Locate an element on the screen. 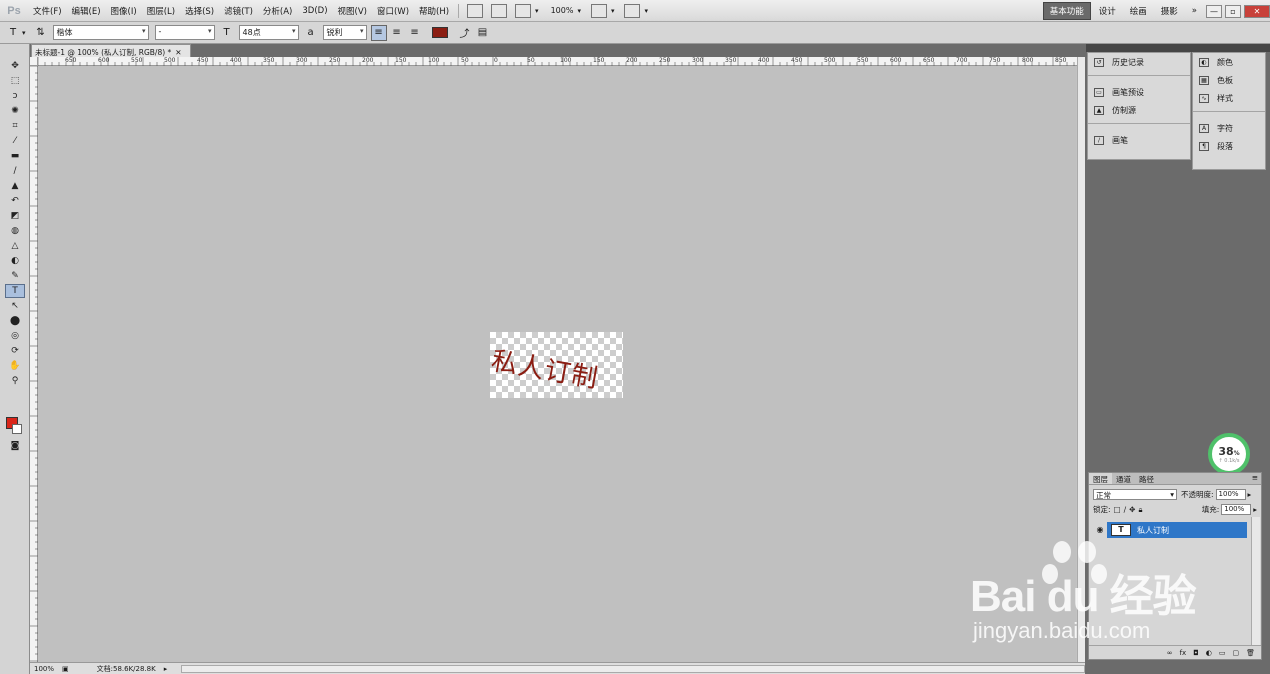  opacity-field: 100% is located at coordinates (1230, 494).